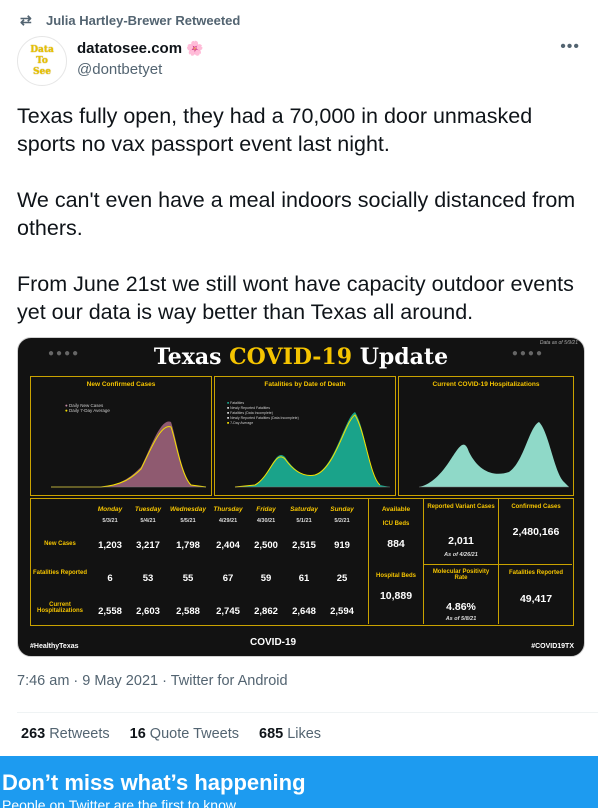 Image resolution: width=598 pixels, height=808 pixels. Describe the element at coordinates (570, 47) in the screenshot. I see `more-icon: •••` at that location.